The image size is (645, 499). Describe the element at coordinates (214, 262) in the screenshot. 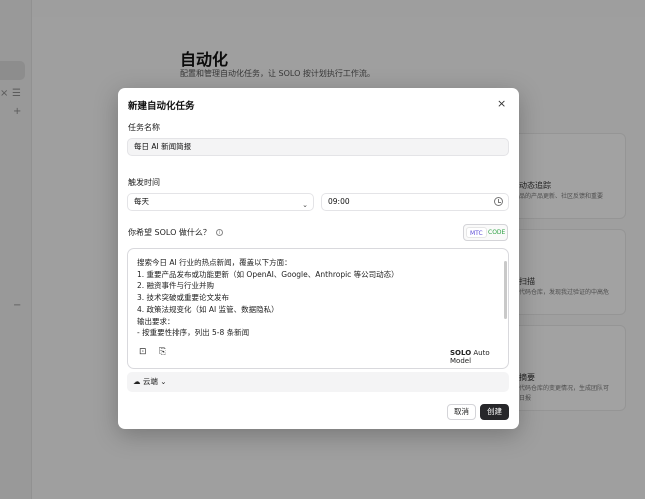

I see `prompt-line: 搜索今日 AI 行业的热点新闻，覆盖以下方面：` at that location.